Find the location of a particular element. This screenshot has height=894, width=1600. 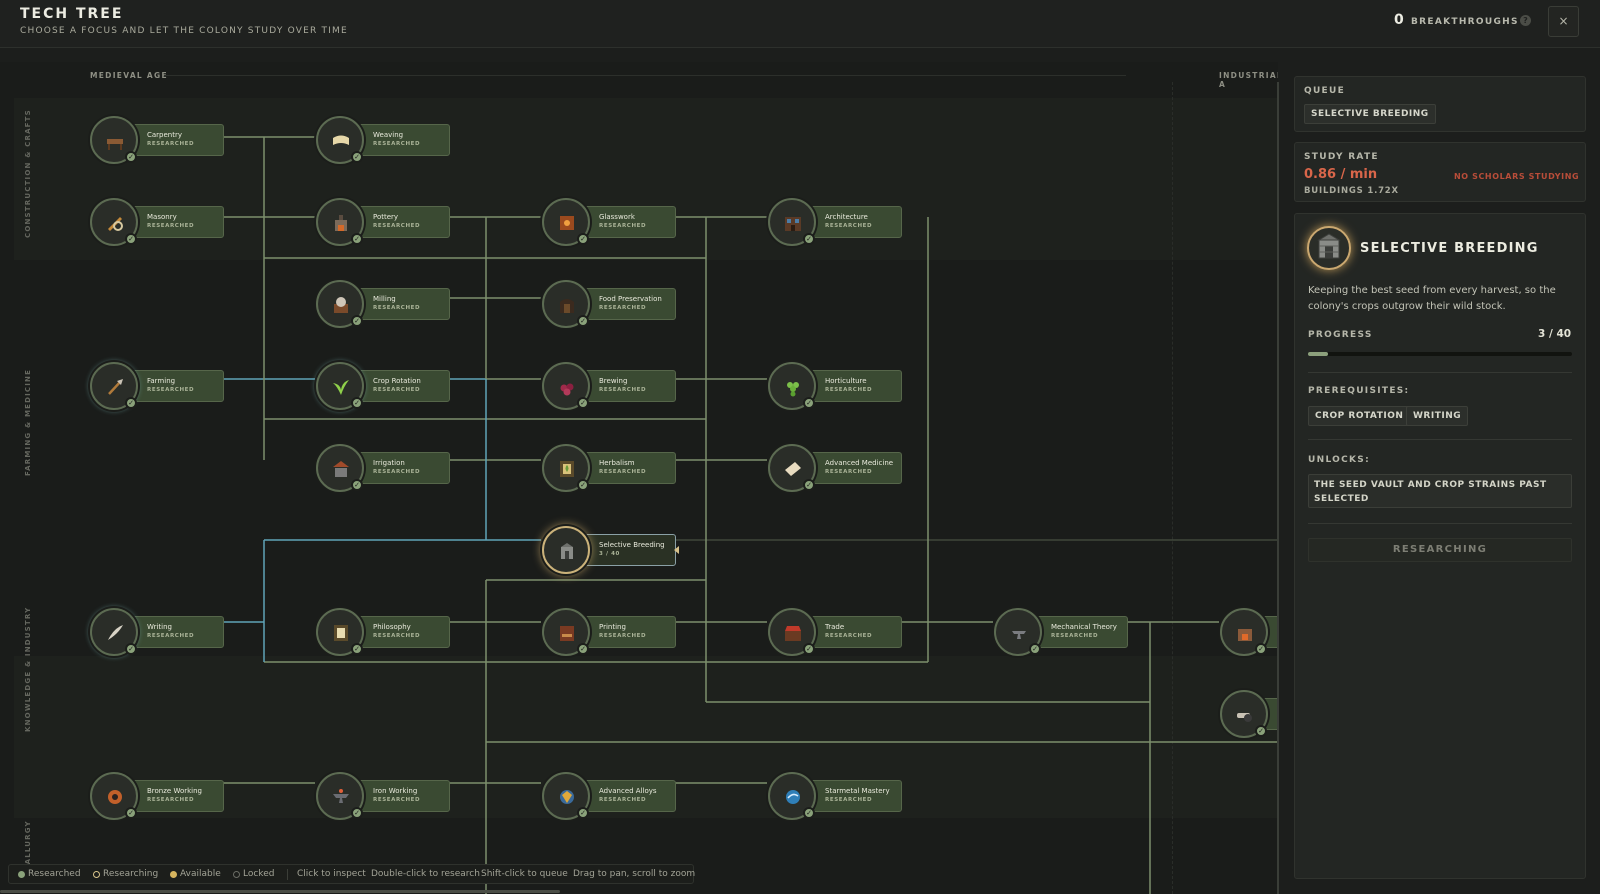

tech-node-iron-working: Iron Working RESEARCHED ✓ is located at coordinates (386, 796).